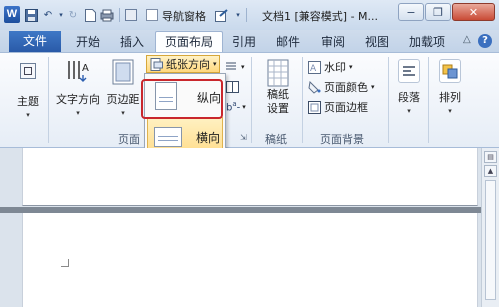 The width and height of the screenshot is (499, 307). Describe the element at coordinates (78, 113) in the screenshot. I see `text-direction-dropdown-icon: ▾` at that location.